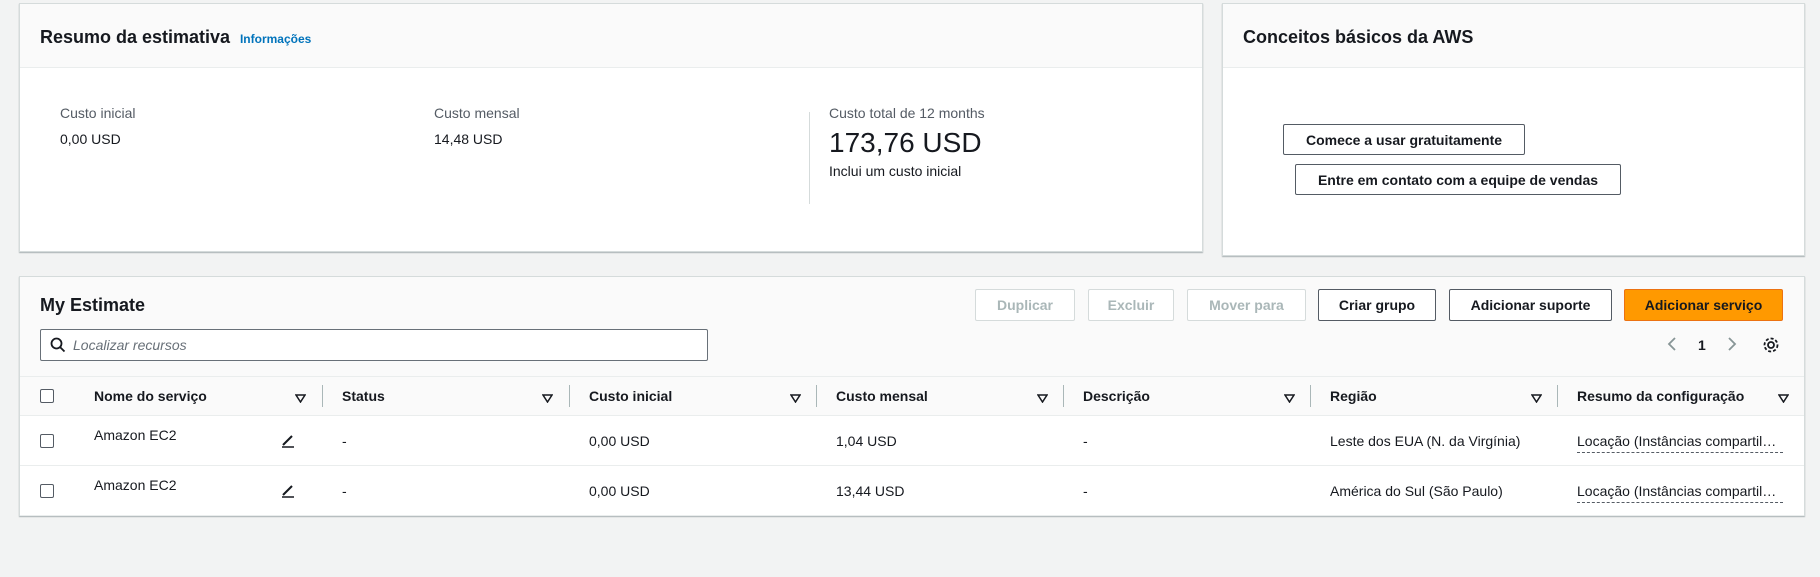  What do you see at coordinates (58, 346) in the screenshot?
I see `search-icon` at bounding box center [58, 346].